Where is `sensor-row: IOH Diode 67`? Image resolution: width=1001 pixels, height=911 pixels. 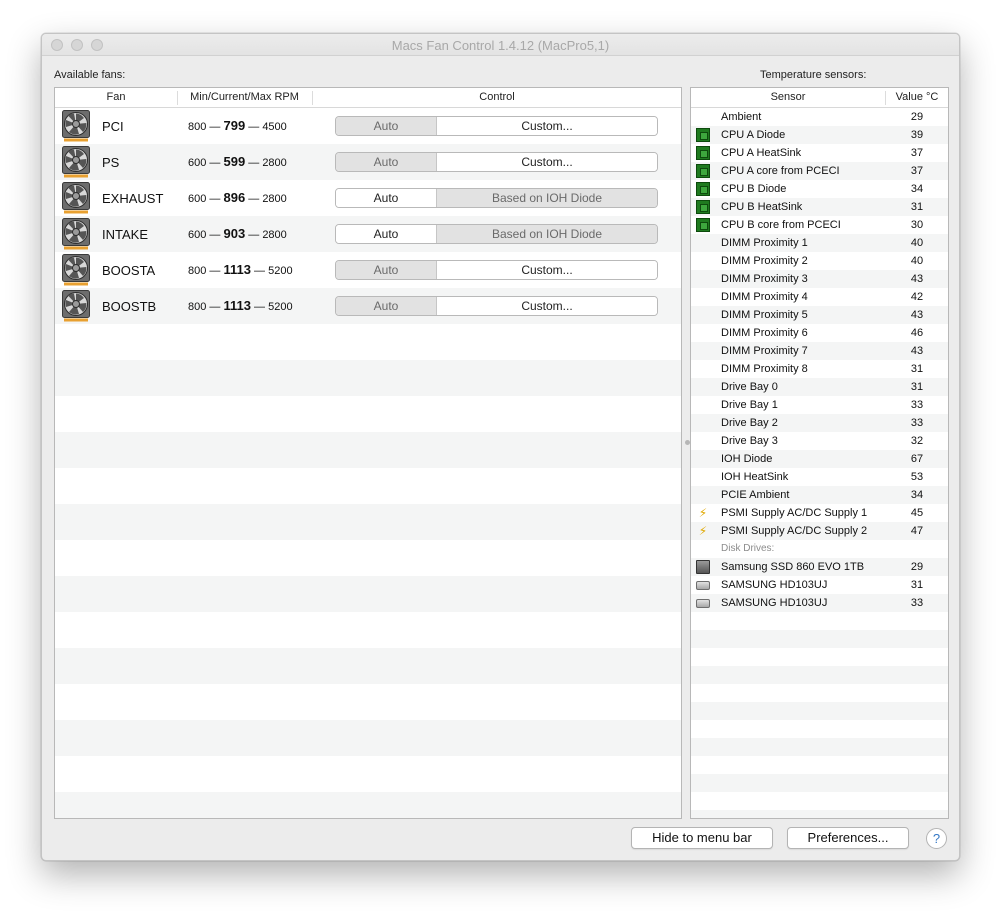 sensor-row: IOH Diode 67 is located at coordinates (819, 459).